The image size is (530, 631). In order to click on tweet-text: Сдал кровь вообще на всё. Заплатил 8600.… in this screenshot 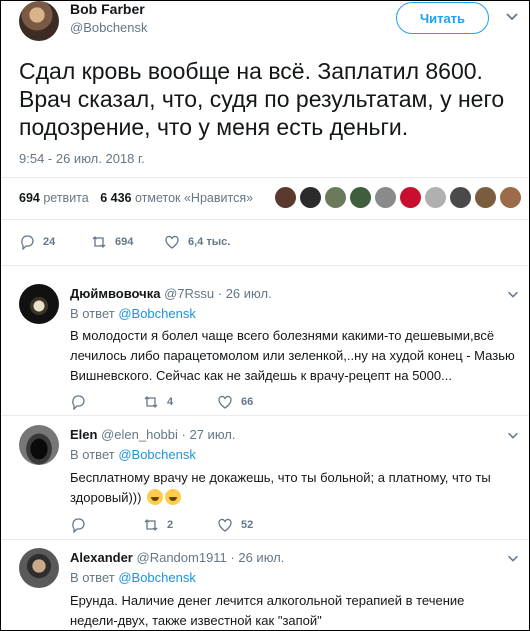, I will do `click(262, 99)`.